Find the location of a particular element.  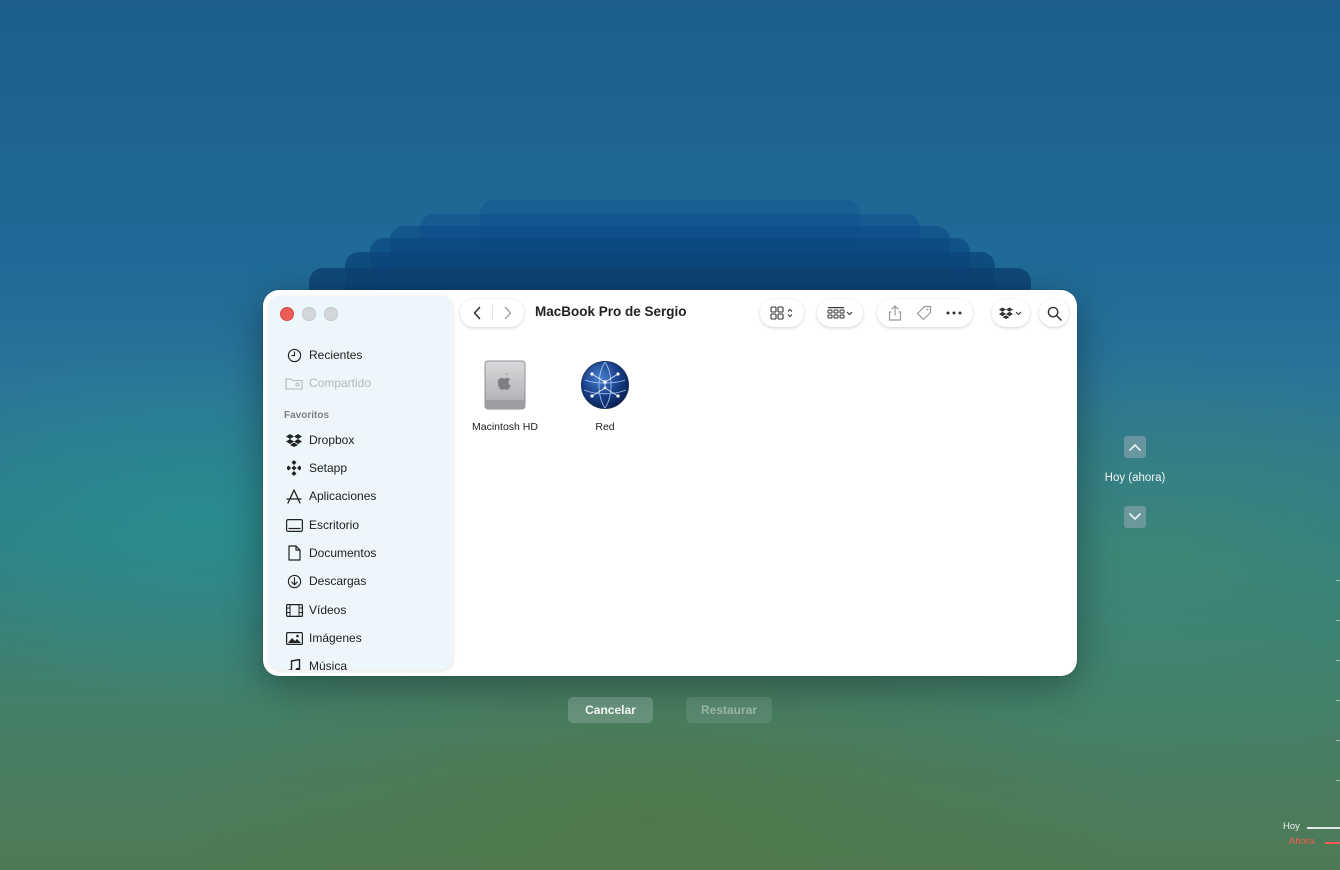

sidebar-item-descargas: Descargas is located at coordinates (325, 581).